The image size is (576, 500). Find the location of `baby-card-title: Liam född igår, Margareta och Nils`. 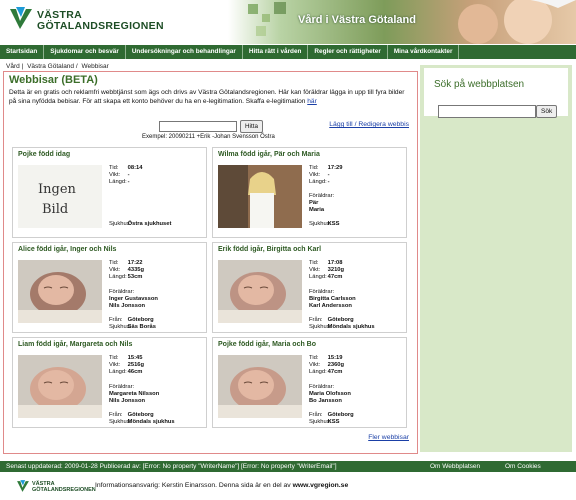

baby-card-title: Liam född igår, Margareta och Nils is located at coordinates (75, 344).